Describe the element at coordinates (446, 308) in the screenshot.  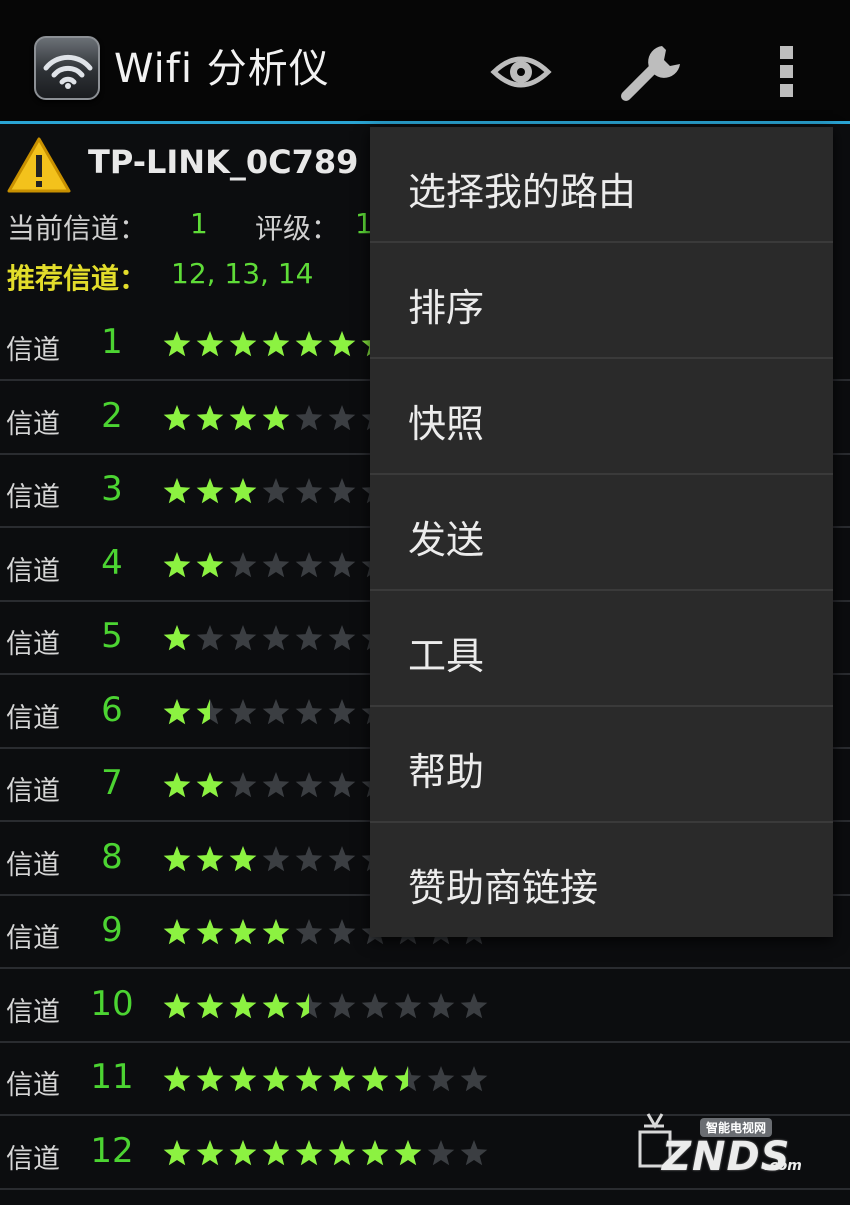
I see `menu-item-label: 排序` at that location.